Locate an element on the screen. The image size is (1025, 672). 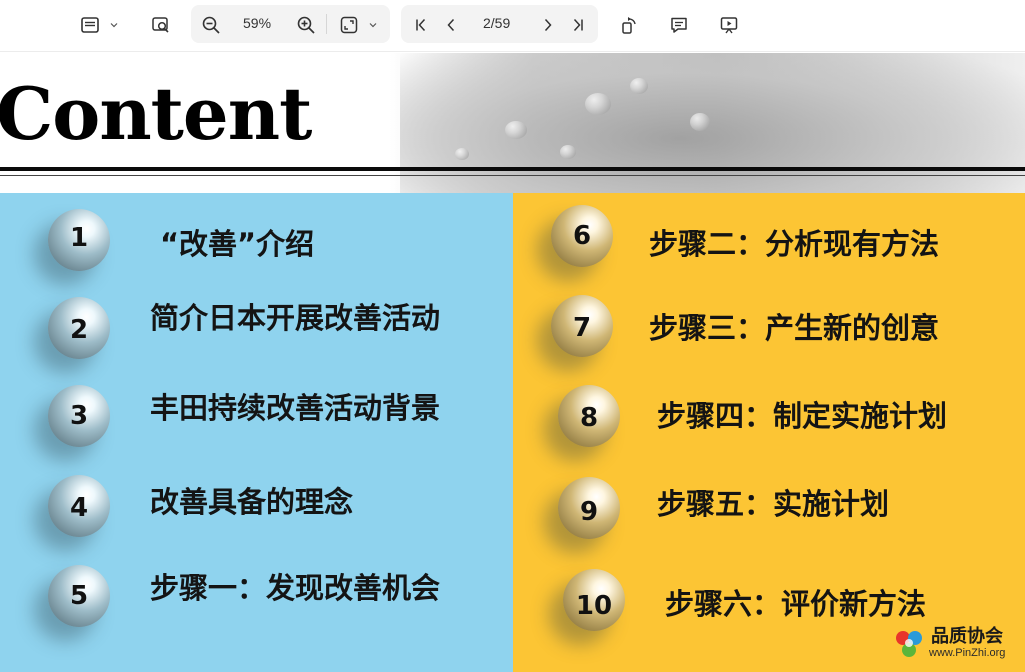
watermark-url: www.PinZhi.org is located at coordinates (967, 653).